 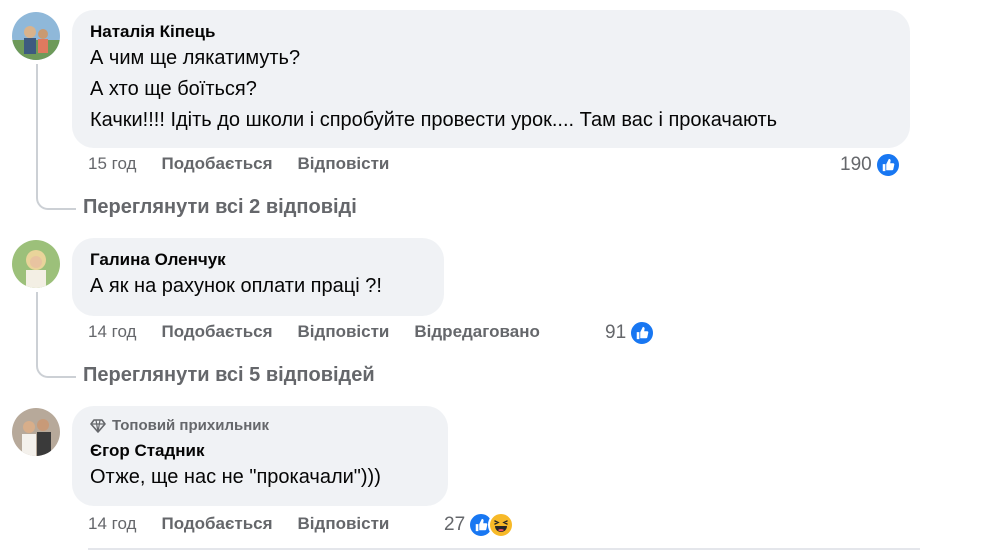 What do you see at coordinates (173, 89) in the screenshot?
I see `comment-text-line: А хто ще боїться?` at bounding box center [173, 89].